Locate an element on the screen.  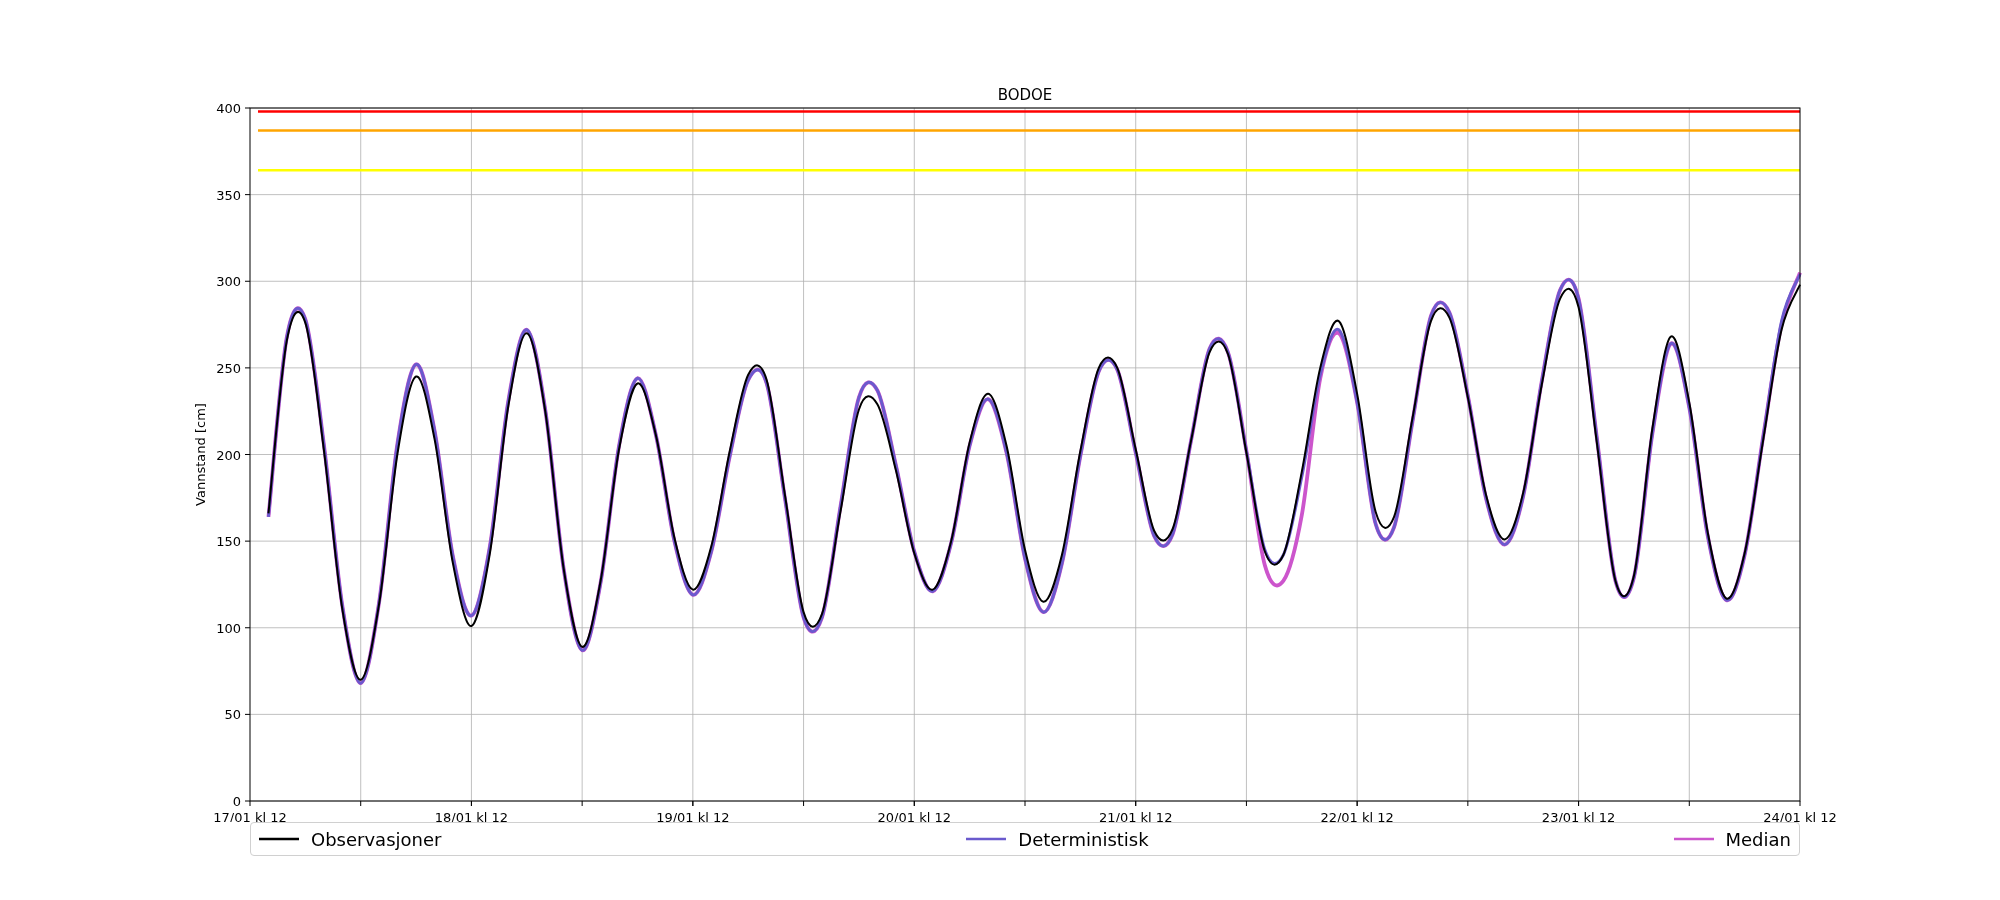
legend-label: Observasjoner is located at coordinates (376, 839).